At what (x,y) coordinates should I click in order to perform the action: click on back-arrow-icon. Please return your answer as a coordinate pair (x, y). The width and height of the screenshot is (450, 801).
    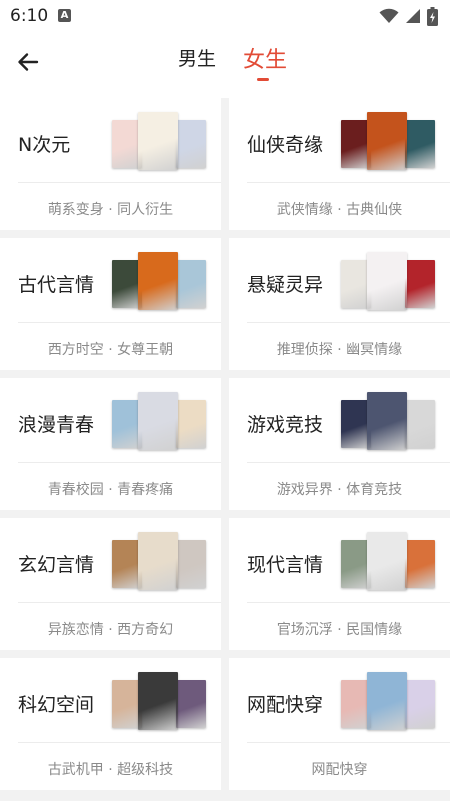
    Looking at the image, I should click on (28, 62).